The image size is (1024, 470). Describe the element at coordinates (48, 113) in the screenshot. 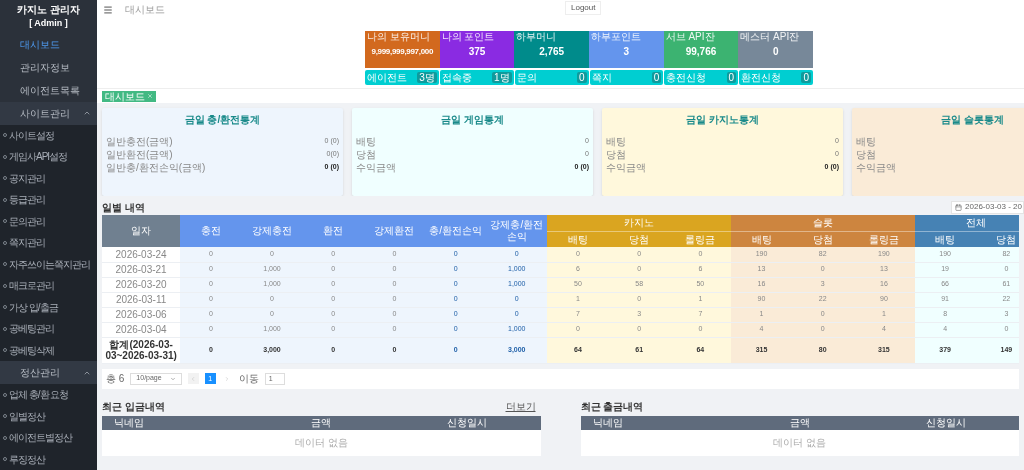

I see `sidebar-item: 사이트관리` at that location.